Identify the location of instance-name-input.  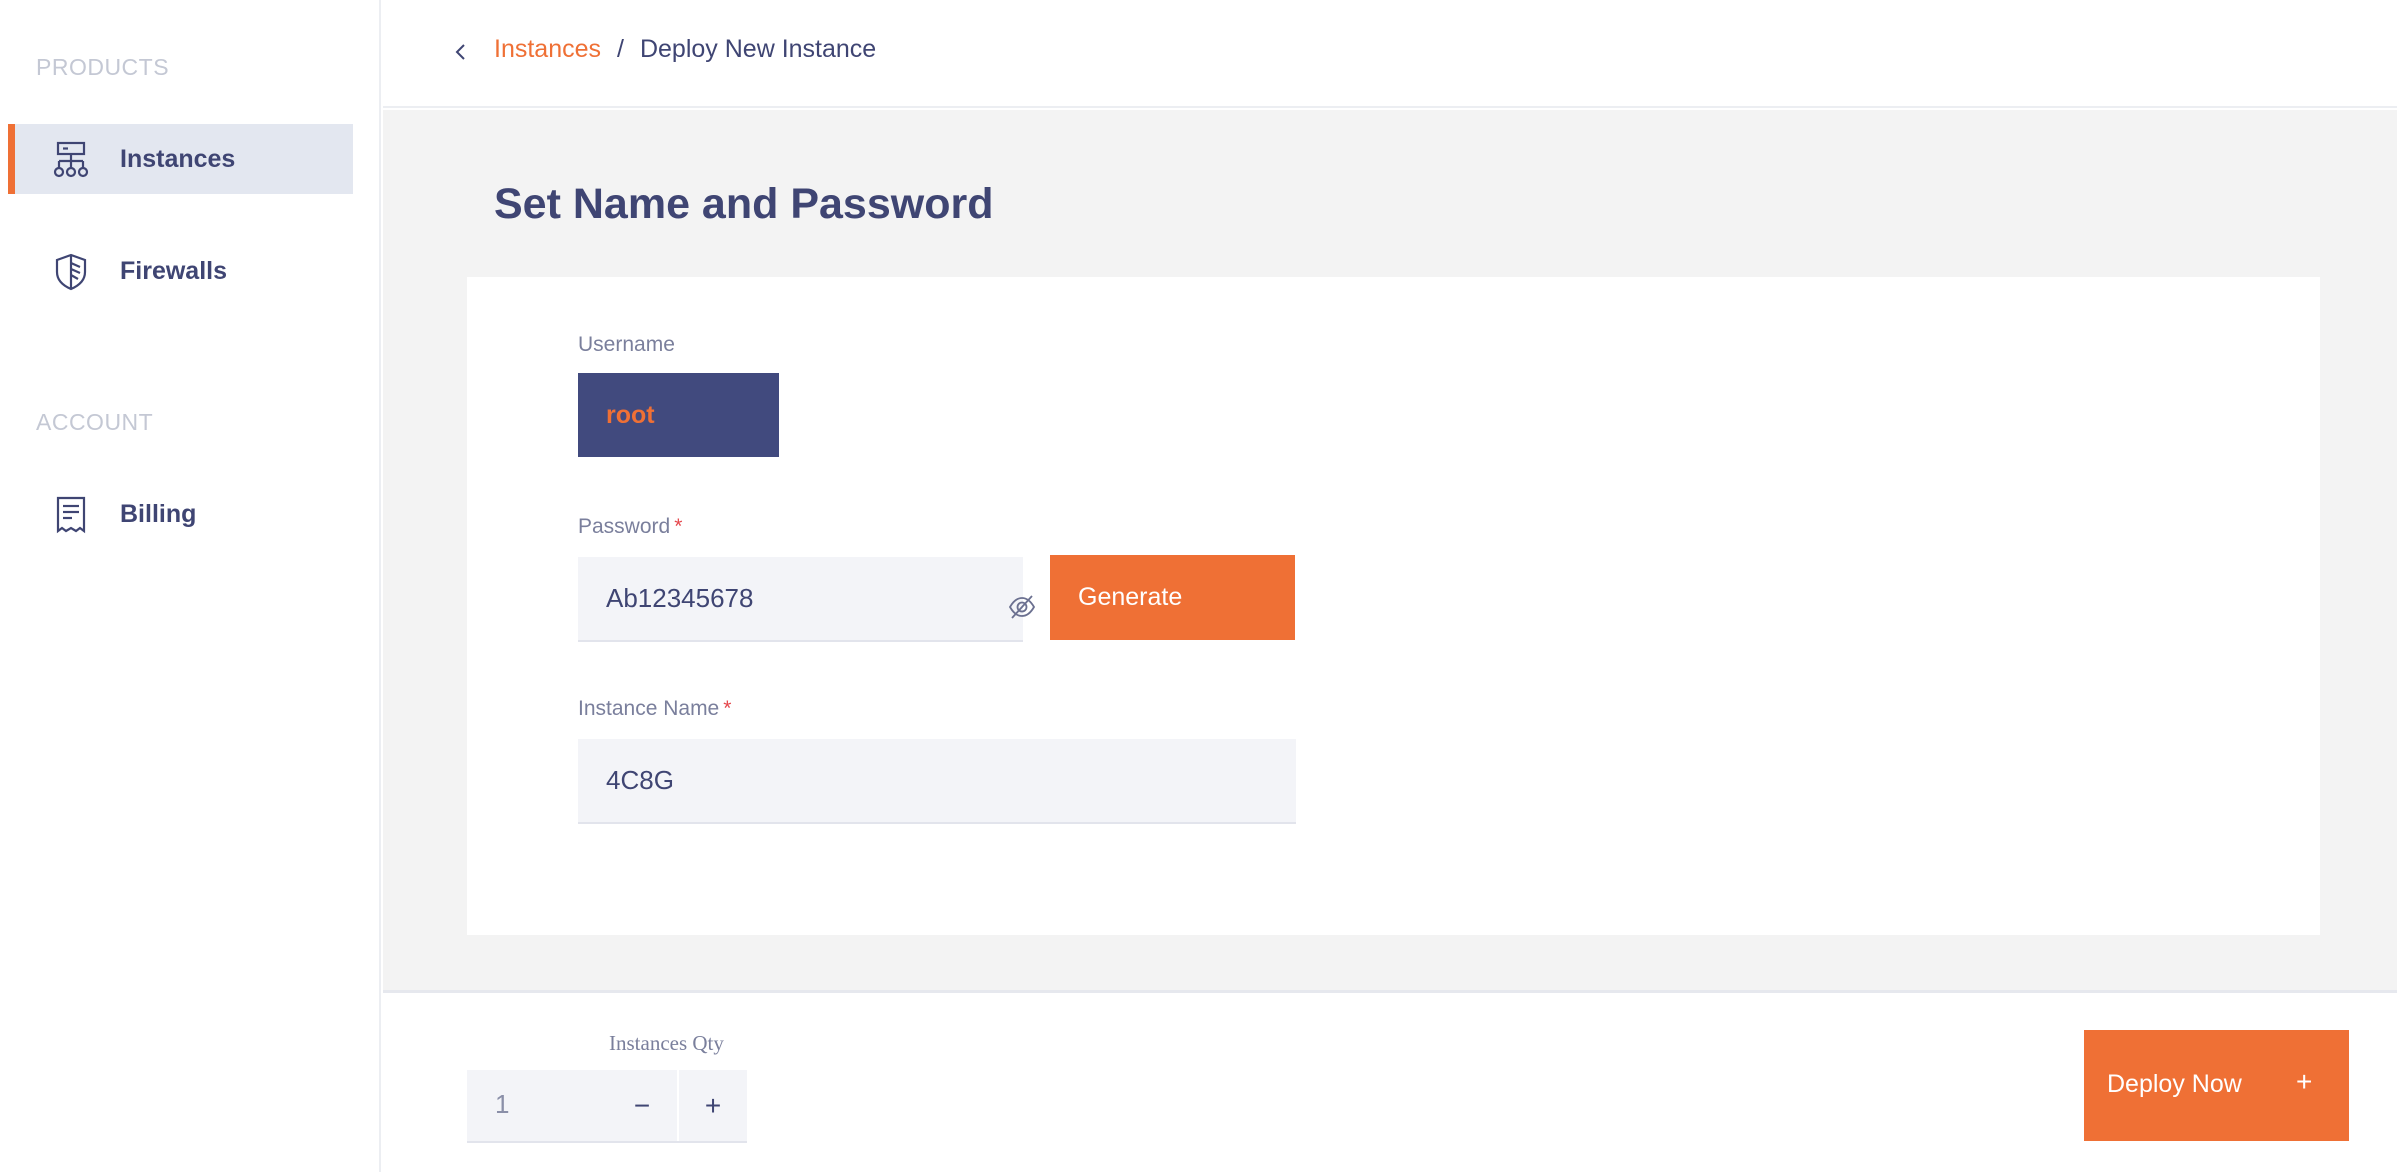
(937, 781).